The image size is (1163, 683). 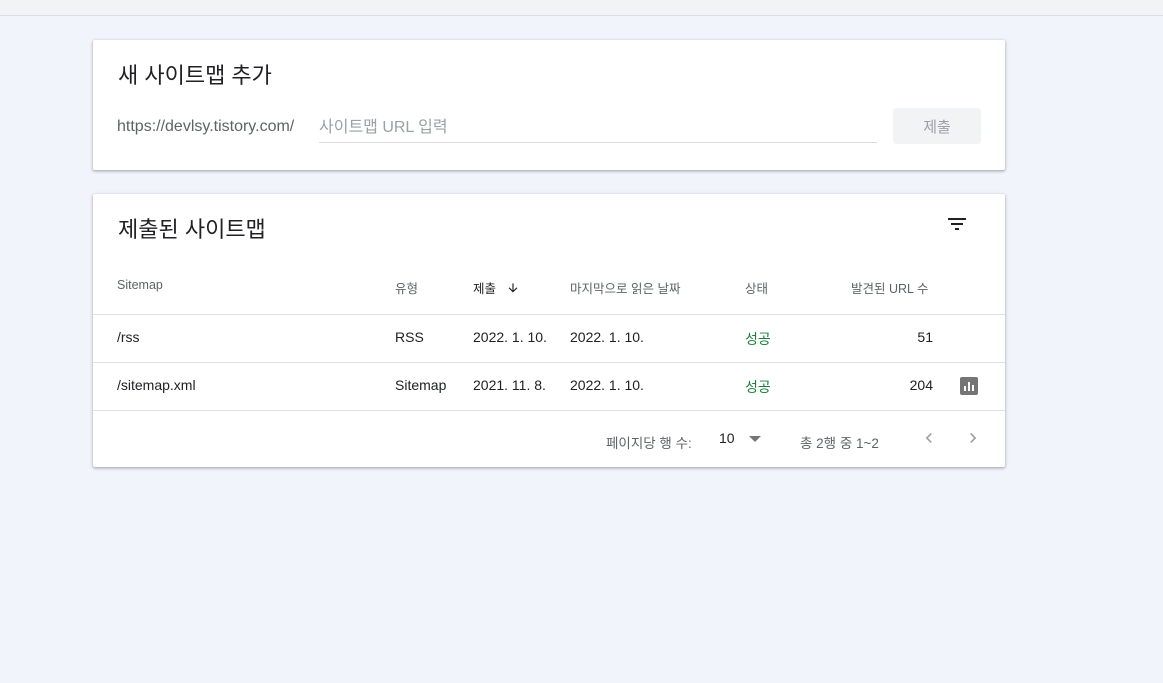 I want to click on column-header-submitted: 제출, so click(x=496, y=287).